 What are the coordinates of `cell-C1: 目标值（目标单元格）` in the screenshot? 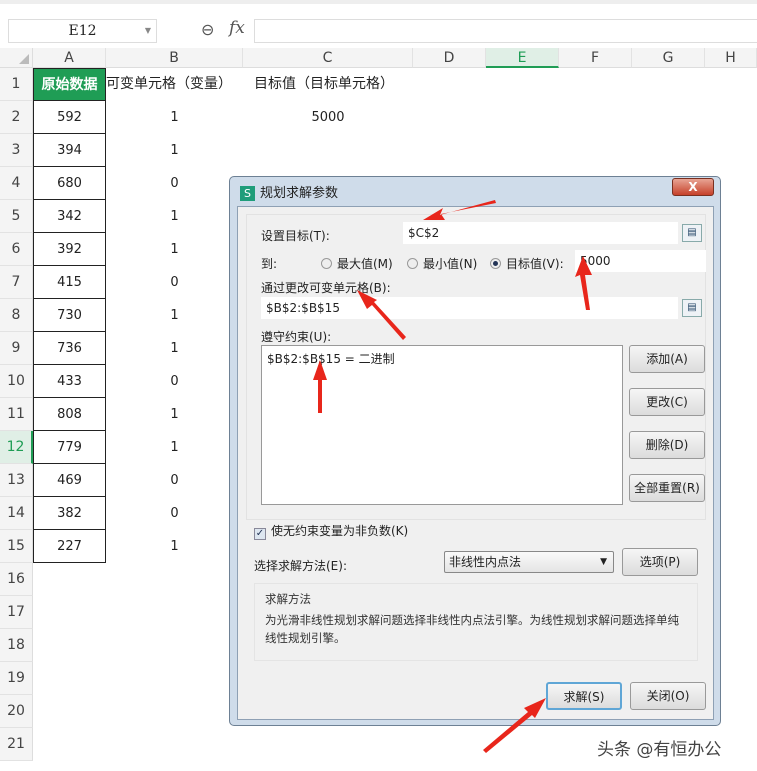 It's located at (339, 84).